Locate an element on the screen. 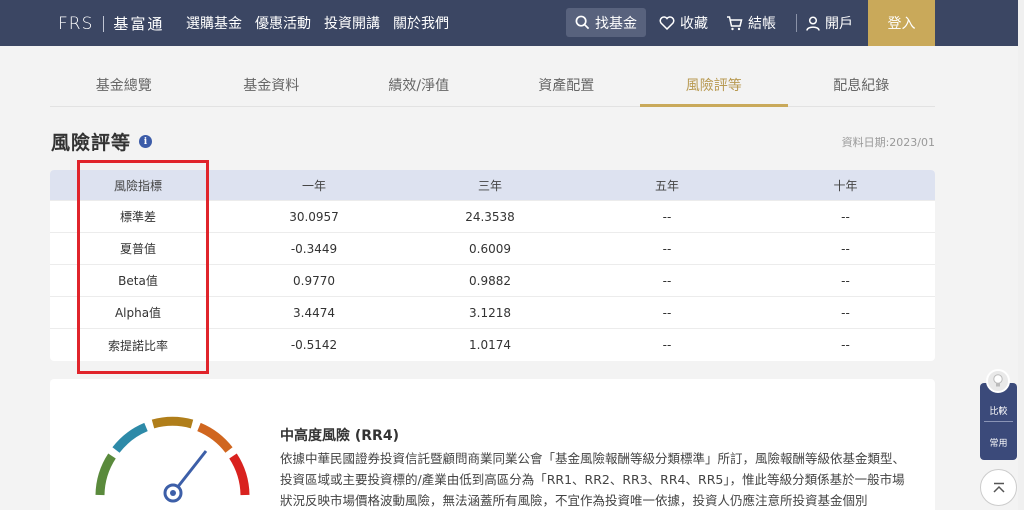  risk-gauge-icon is located at coordinates (172, 459).